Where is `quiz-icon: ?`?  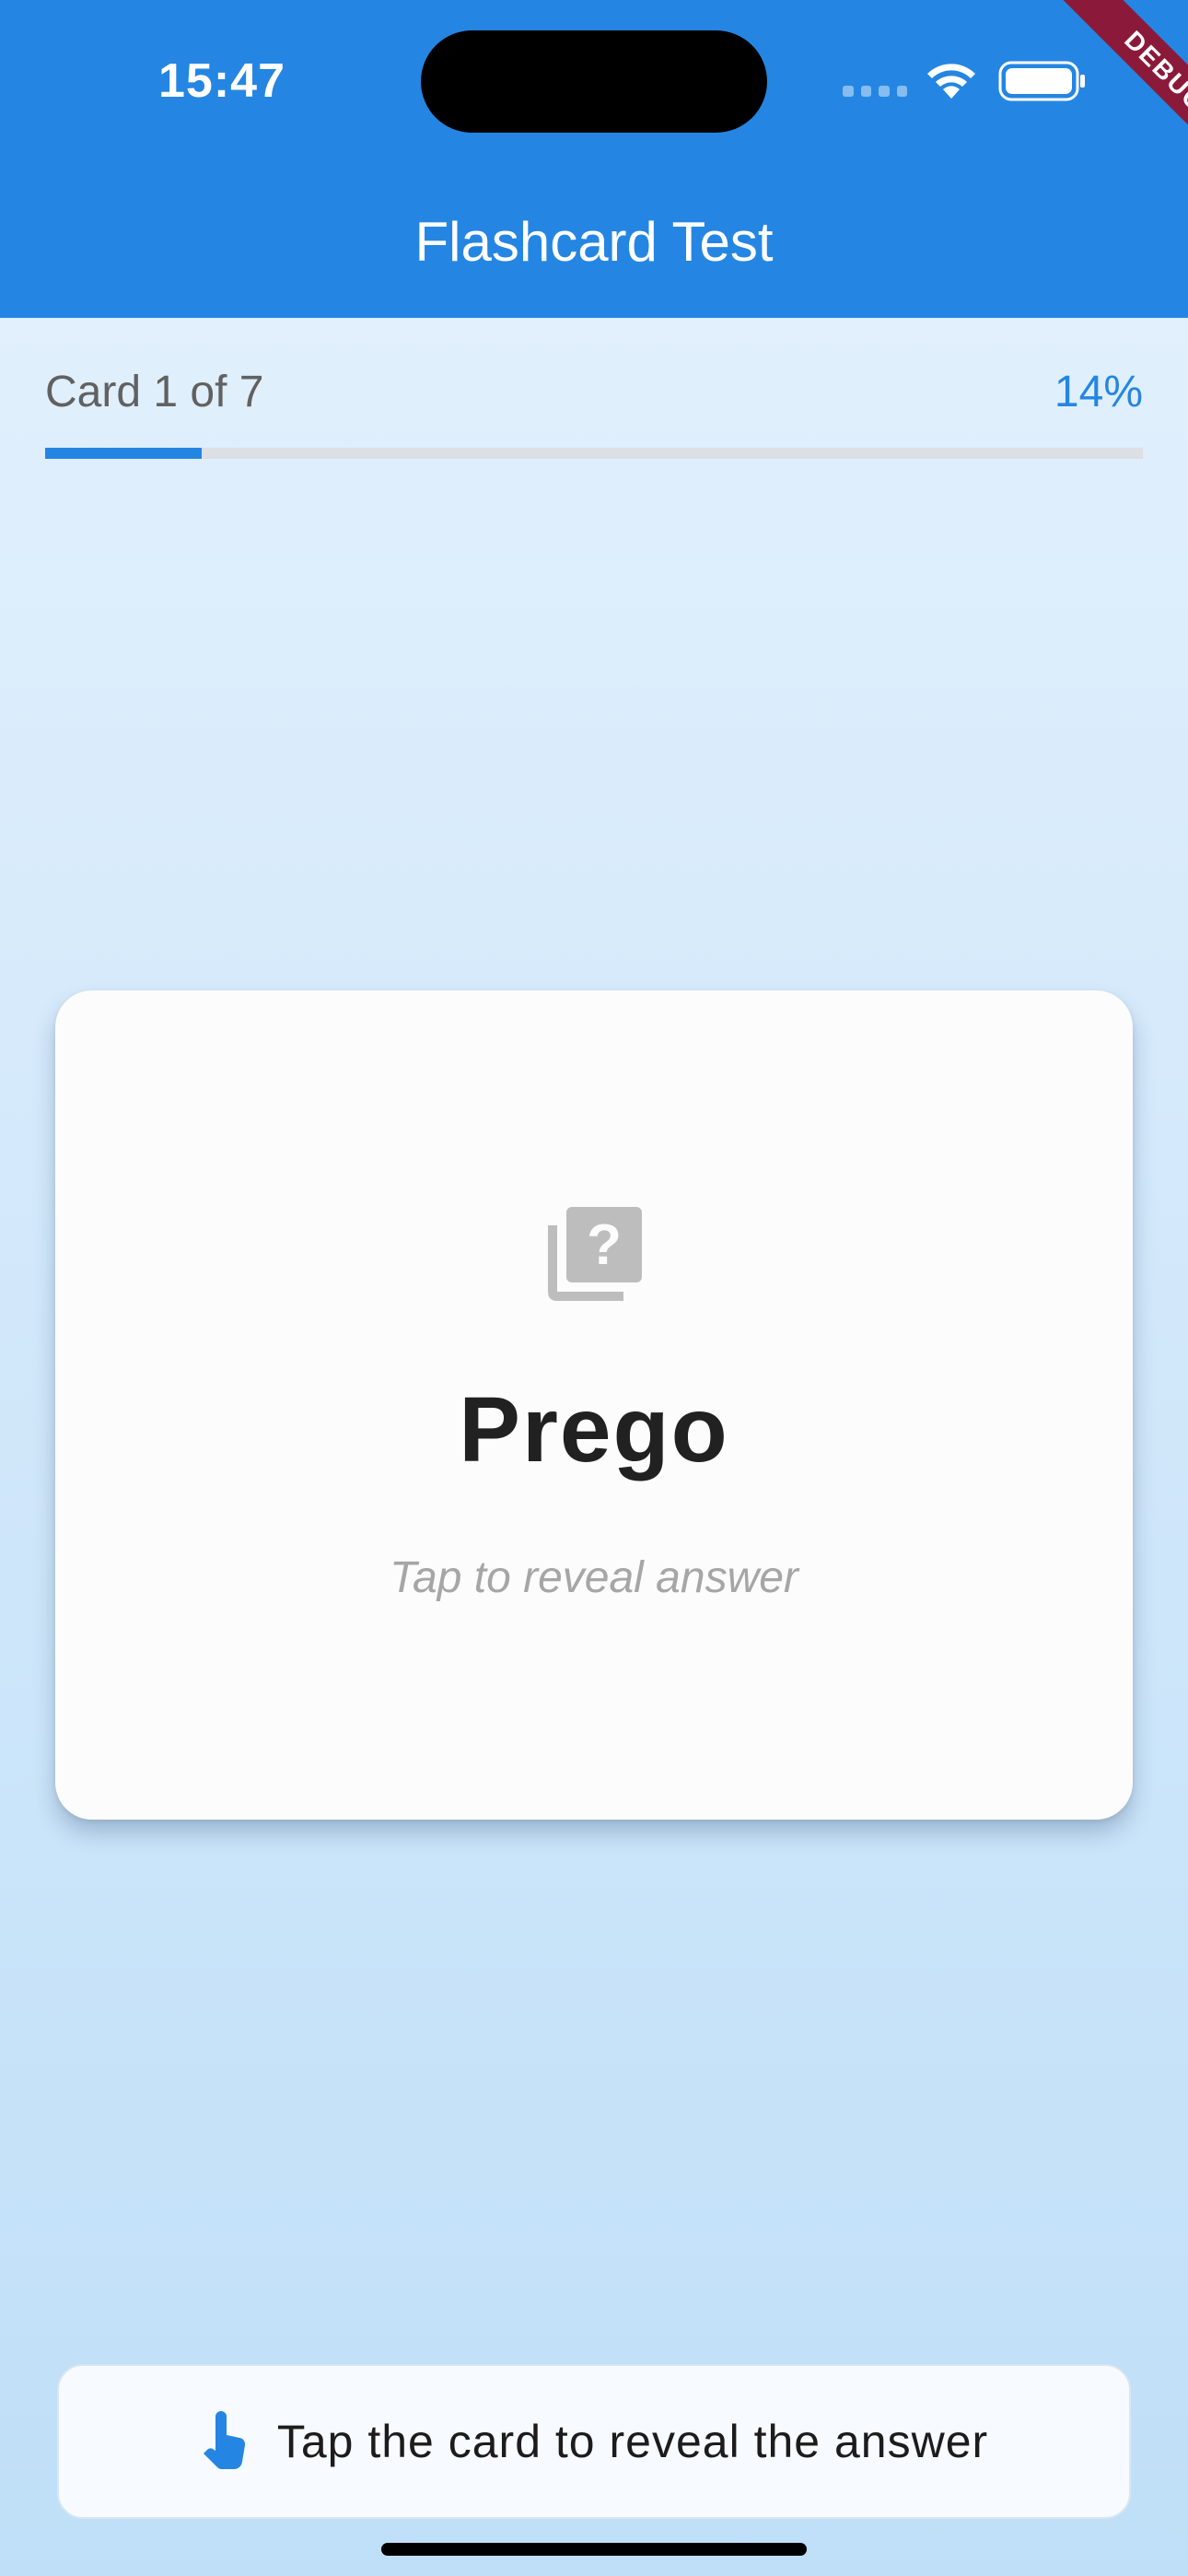
quiz-icon: ? is located at coordinates (595, 1254).